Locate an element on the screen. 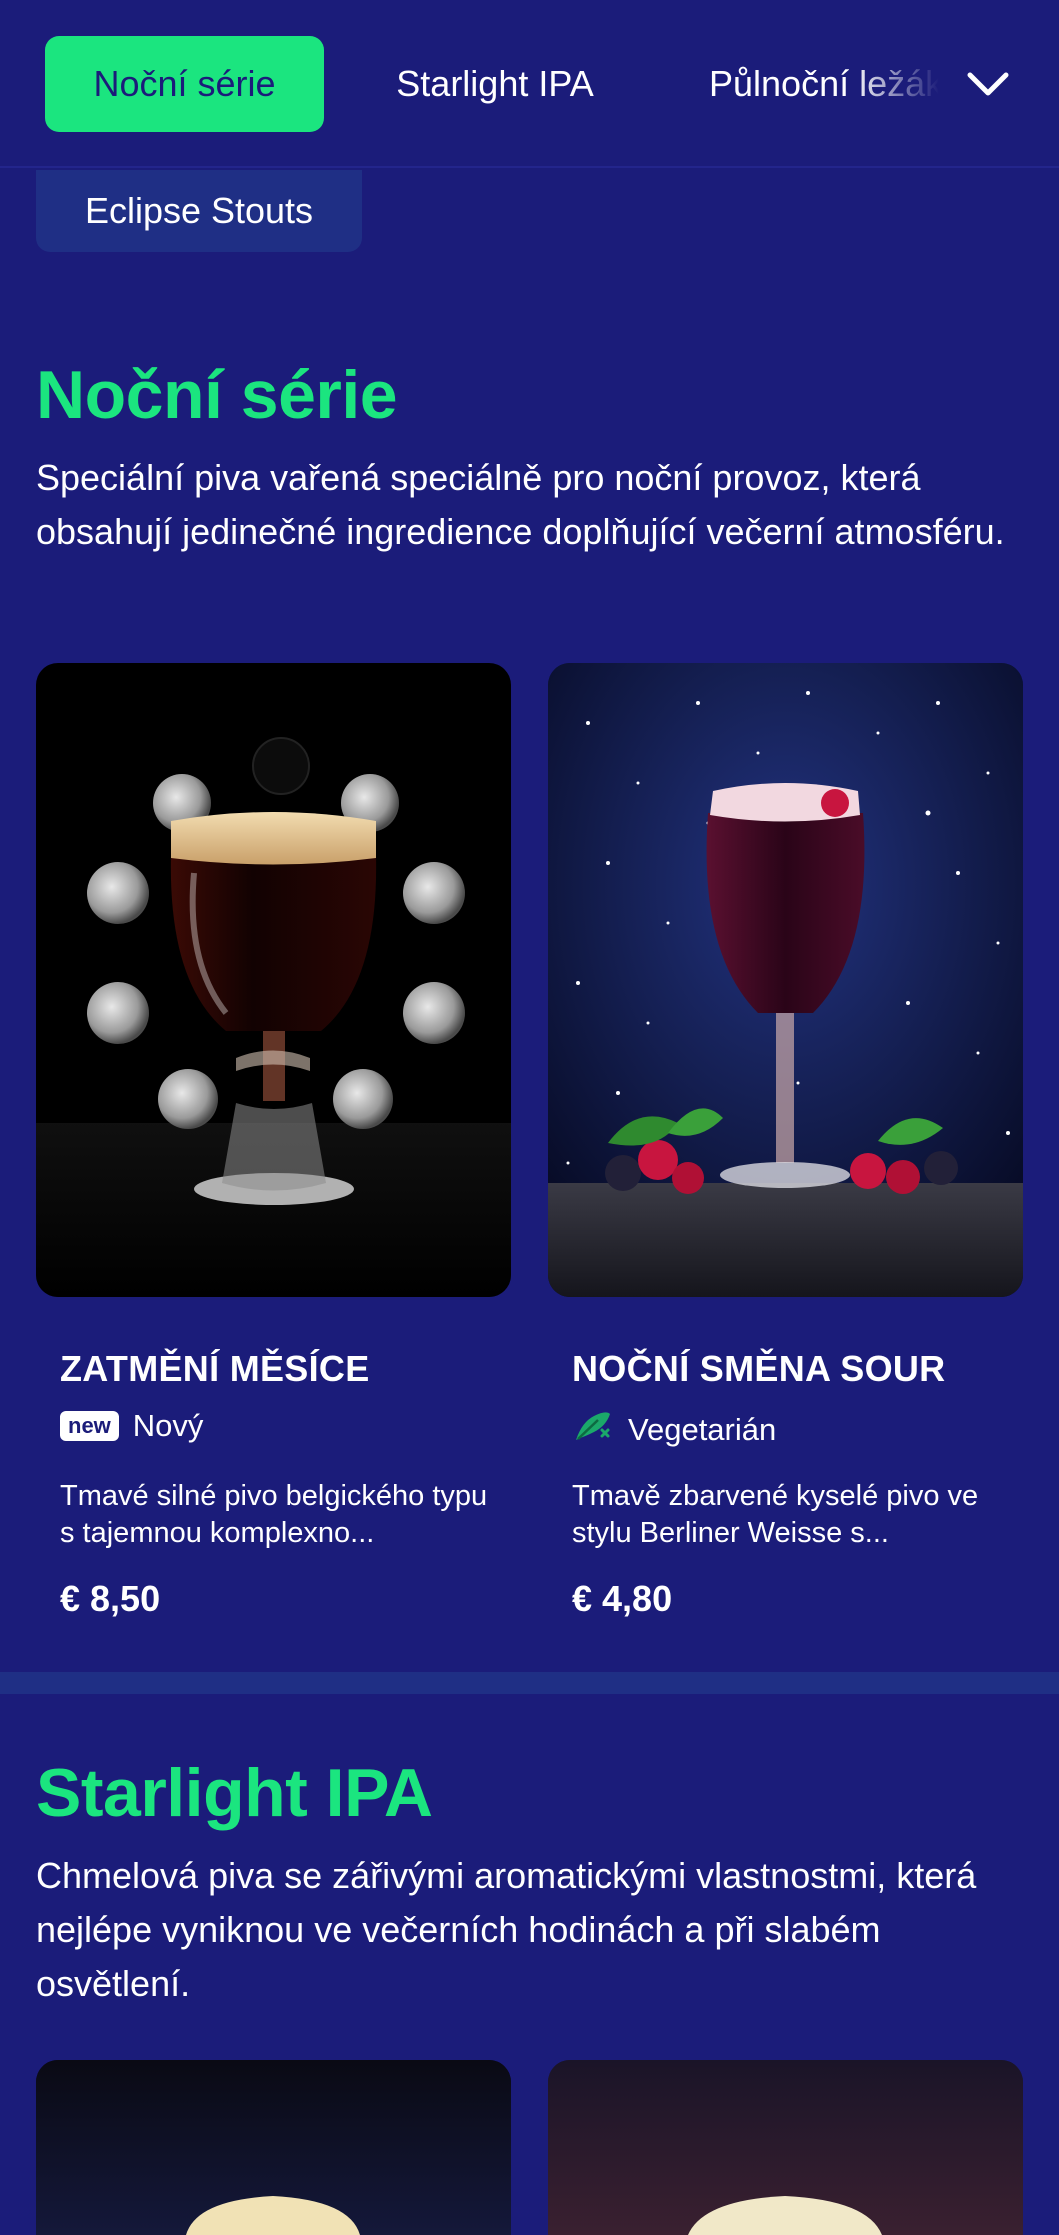 This screenshot has height=2235, width=1059. badge-label: Vegetarián is located at coordinates (702, 1429).